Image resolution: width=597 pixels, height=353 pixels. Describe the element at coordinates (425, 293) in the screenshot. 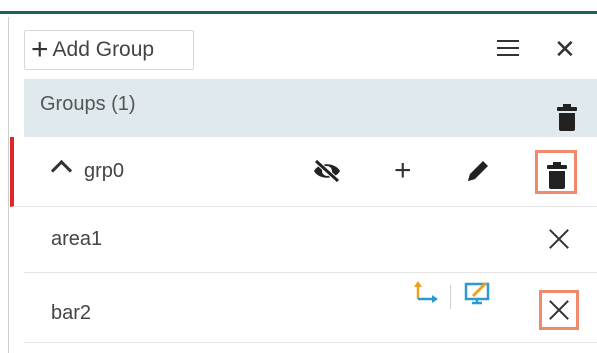

I see `axis-icon` at that location.